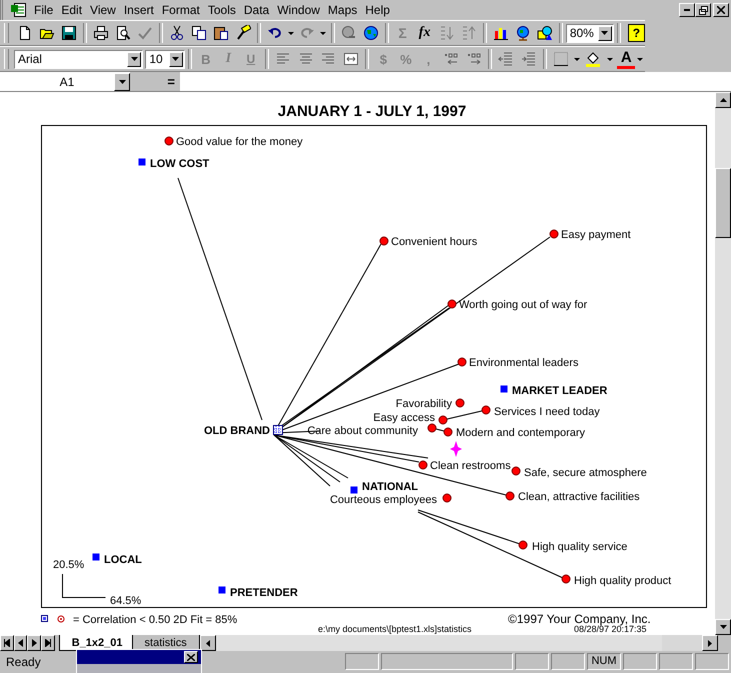 This screenshot has width=731, height=673. I want to click on globe-icon, so click(370, 33).